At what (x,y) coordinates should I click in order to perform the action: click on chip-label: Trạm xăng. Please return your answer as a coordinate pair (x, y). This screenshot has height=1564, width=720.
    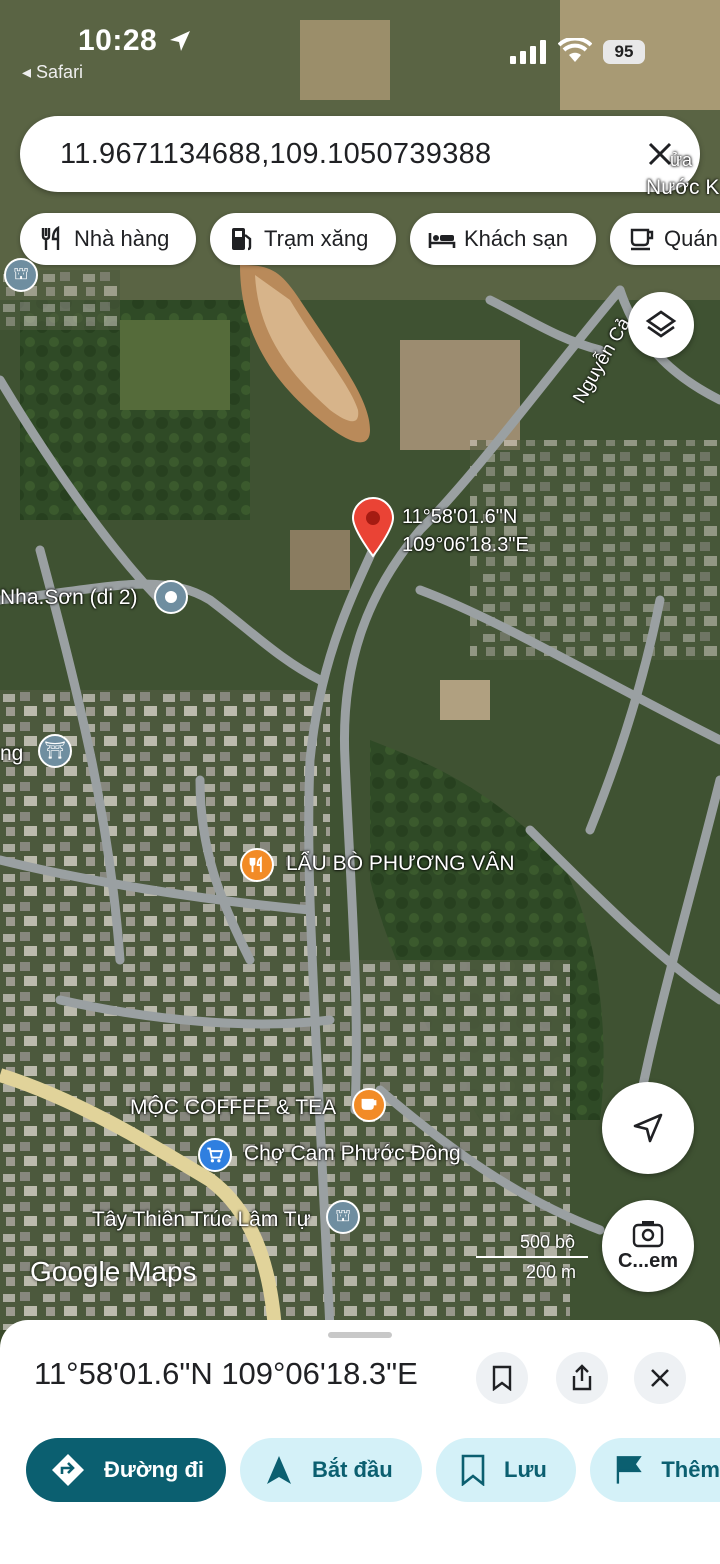
    Looking at the image, I should click on (316, 238).